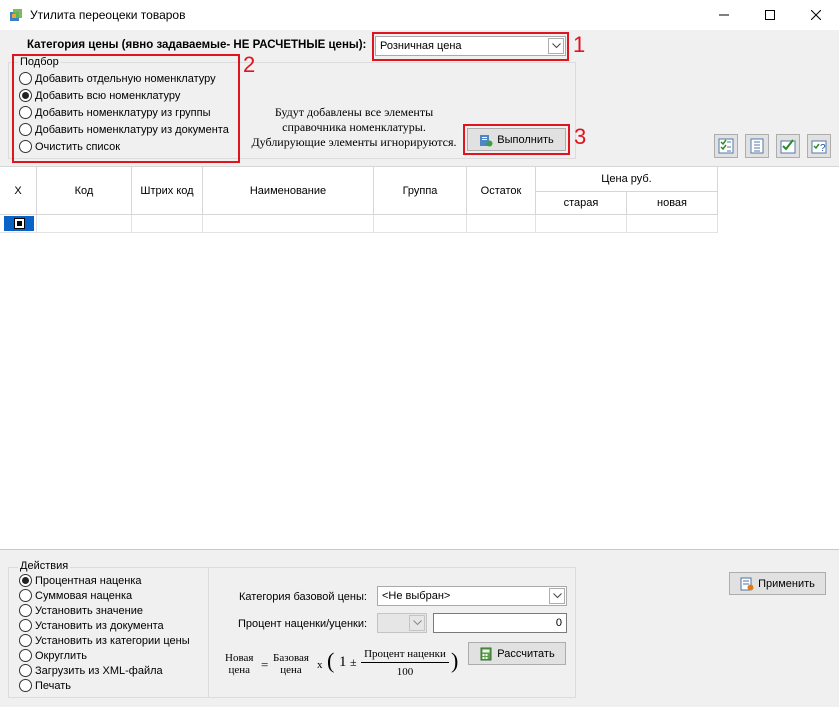 Image resolution: width=839 pixels, height=707 pixels. I want to click on close-icon, so click(816, 15).